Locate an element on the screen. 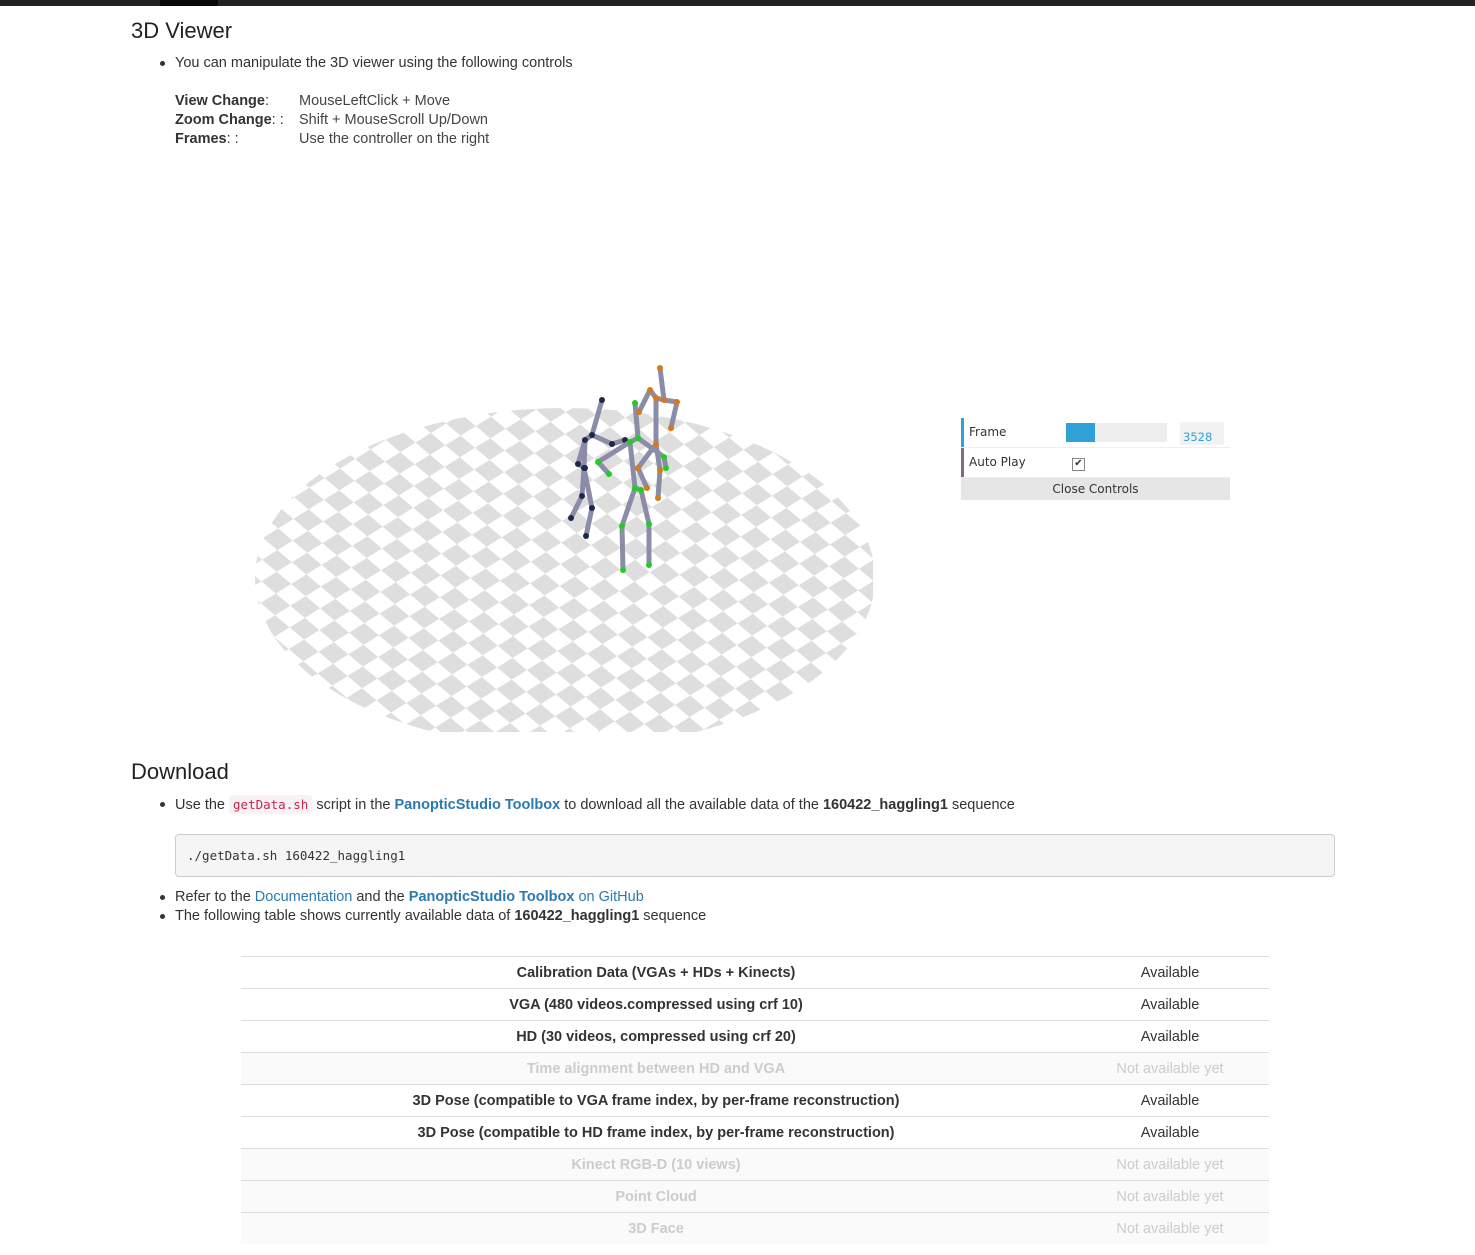  frame-slider is located at coordinates (1116, 432).